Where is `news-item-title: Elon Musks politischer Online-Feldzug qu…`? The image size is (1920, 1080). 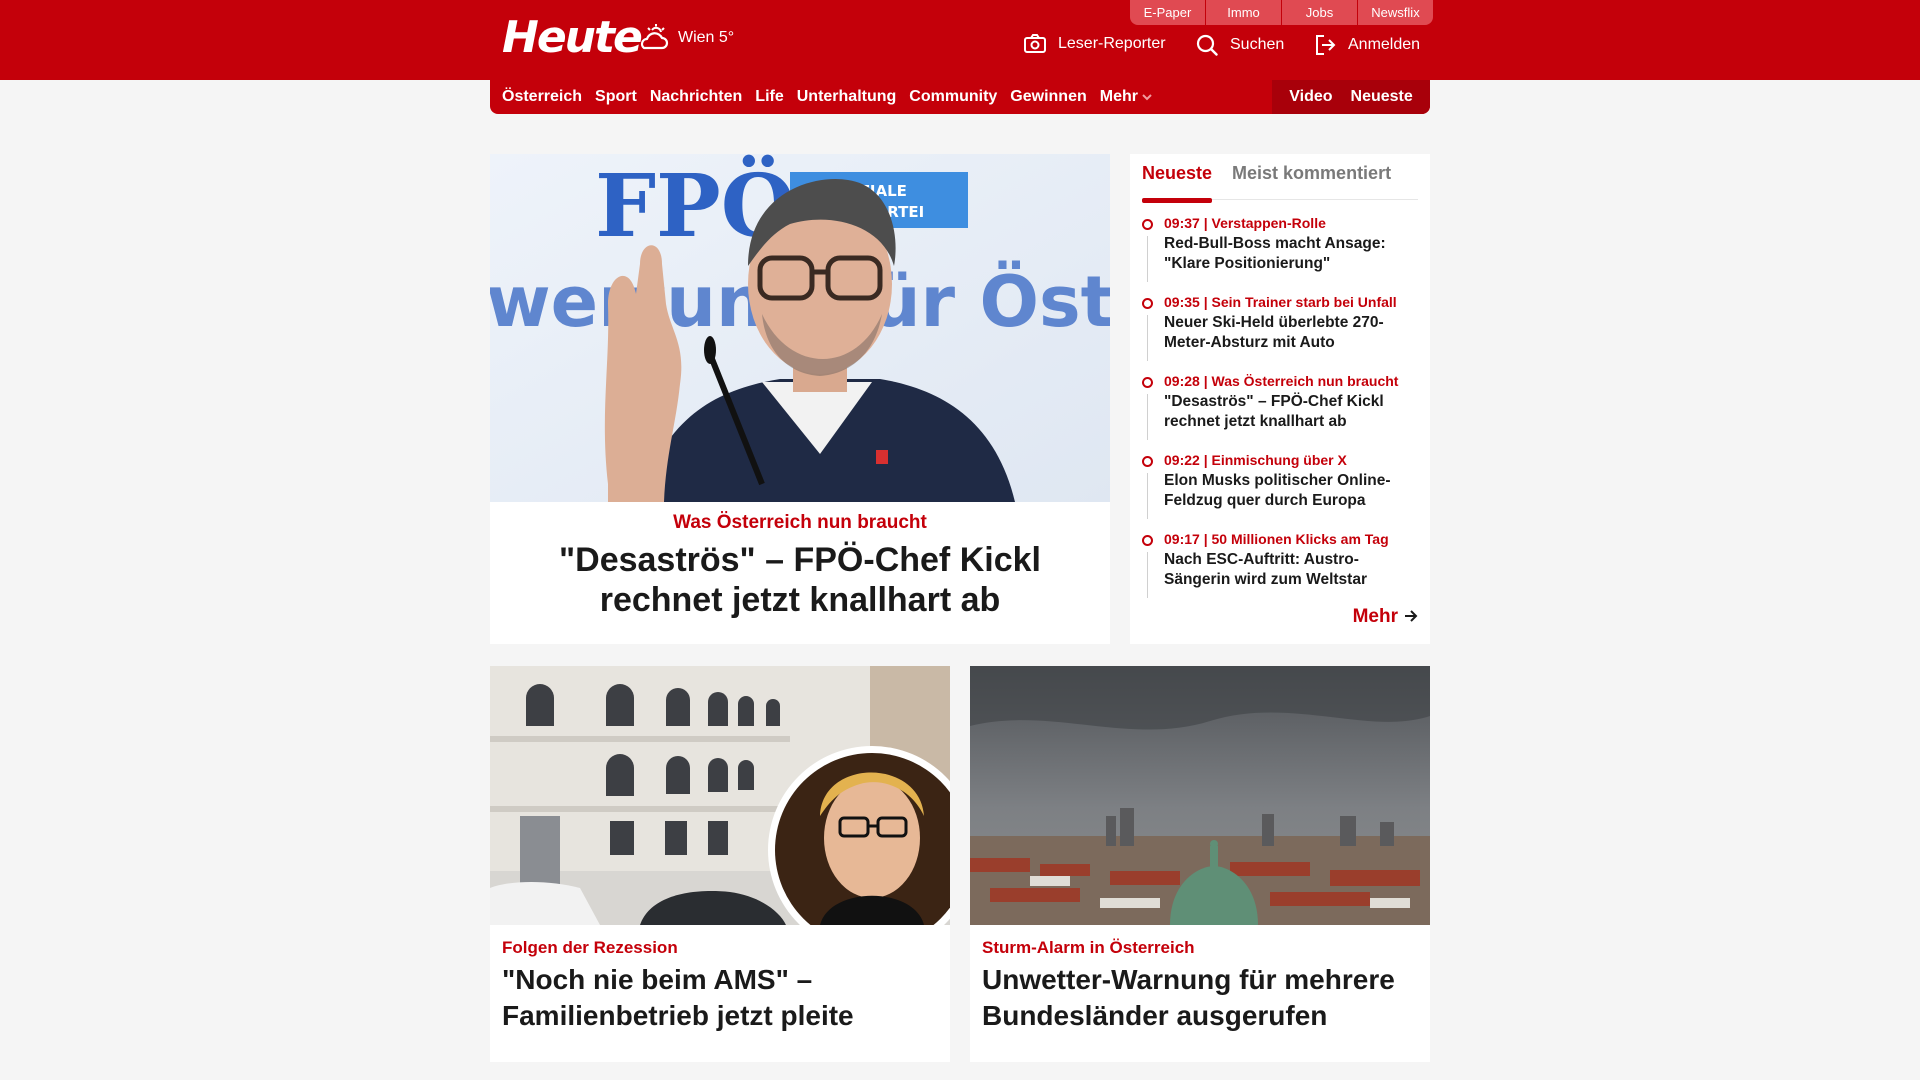 news-item-title: Elon Musks politischer Online-Feldzug qu… is located at coordinates (1291, 491).